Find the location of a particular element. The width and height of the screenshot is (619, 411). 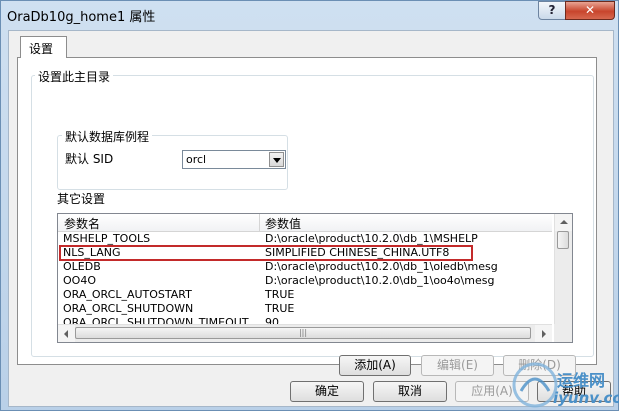

chevron-down-icon is located at coordinates (276, 159).